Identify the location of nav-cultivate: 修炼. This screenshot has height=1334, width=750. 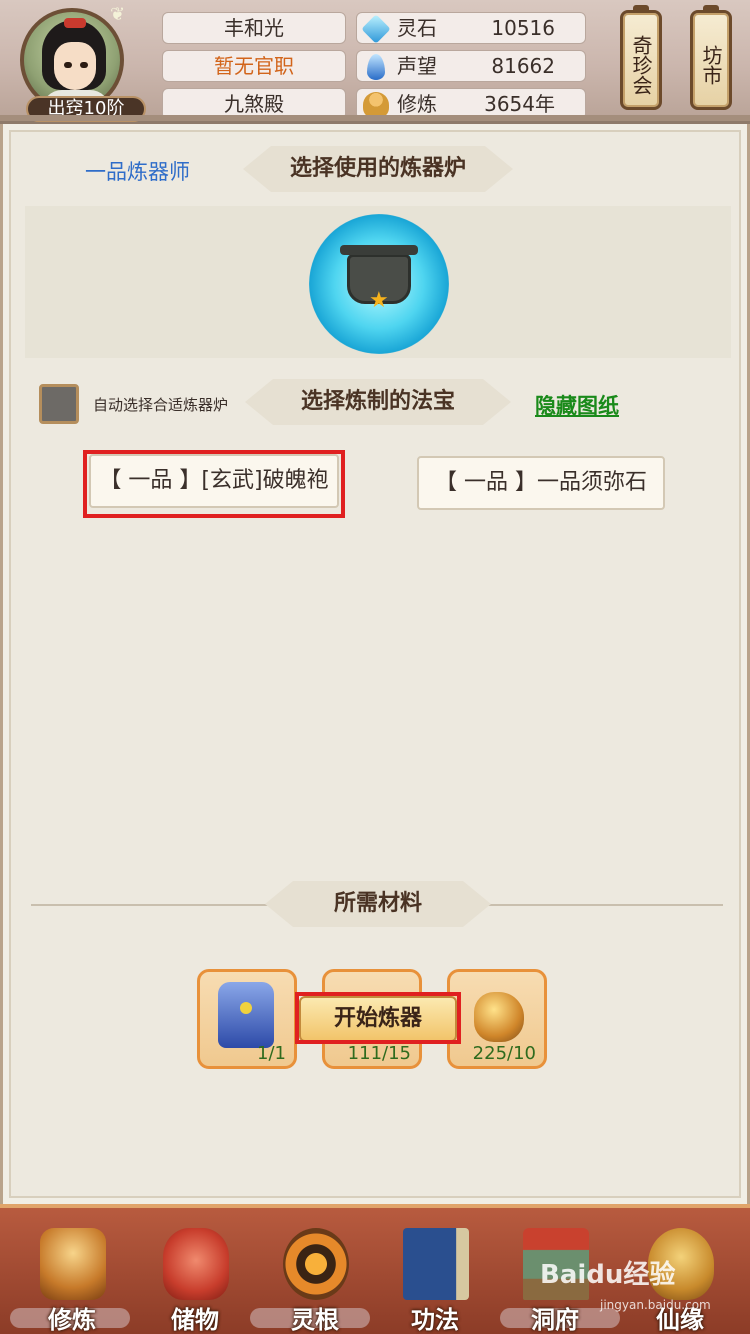
(72, 1277).